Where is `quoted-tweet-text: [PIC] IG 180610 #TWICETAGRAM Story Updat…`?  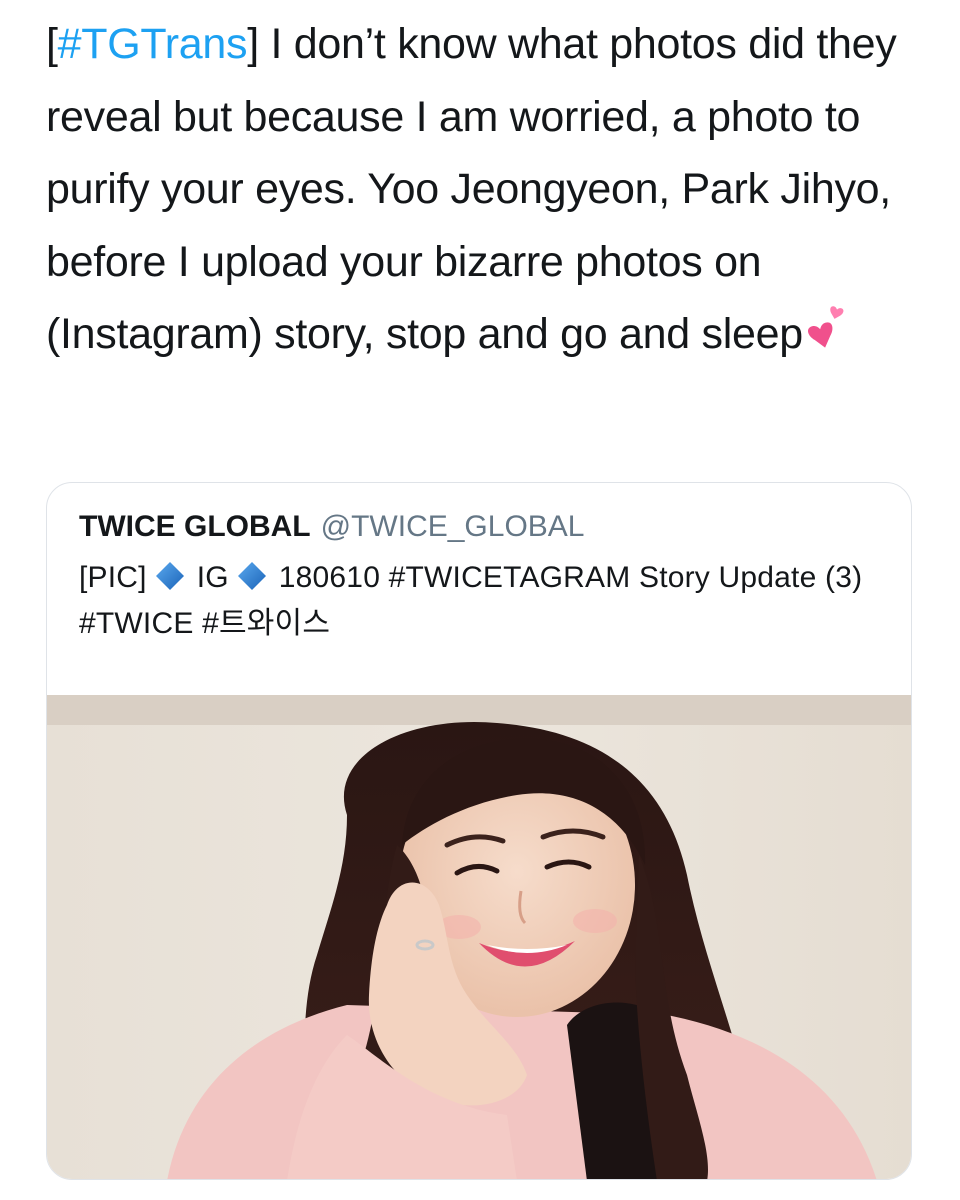 quoted-tweet-text: [PIC] IG 180610 #TWICETAGRAM Story Updat… is located at coordinates (484, 601).